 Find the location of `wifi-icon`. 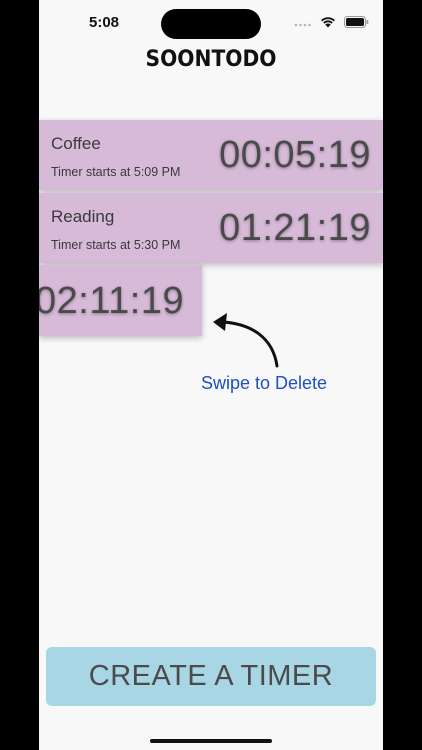

wifi-icon is located at coordinates (328, 22).